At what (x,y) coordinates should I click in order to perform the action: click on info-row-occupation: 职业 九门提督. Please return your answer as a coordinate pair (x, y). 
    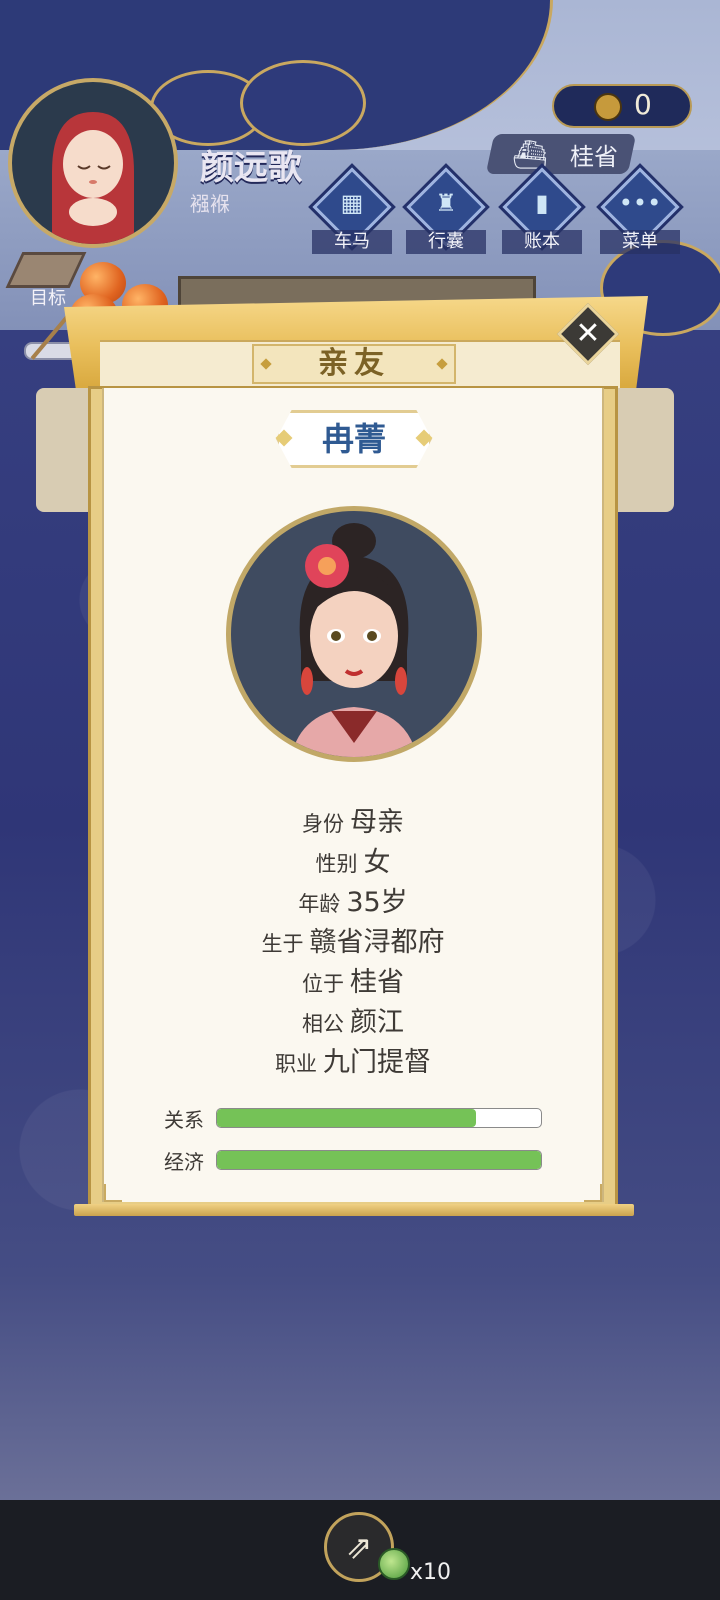
    Looking at the image, I should click on (353, 1059).